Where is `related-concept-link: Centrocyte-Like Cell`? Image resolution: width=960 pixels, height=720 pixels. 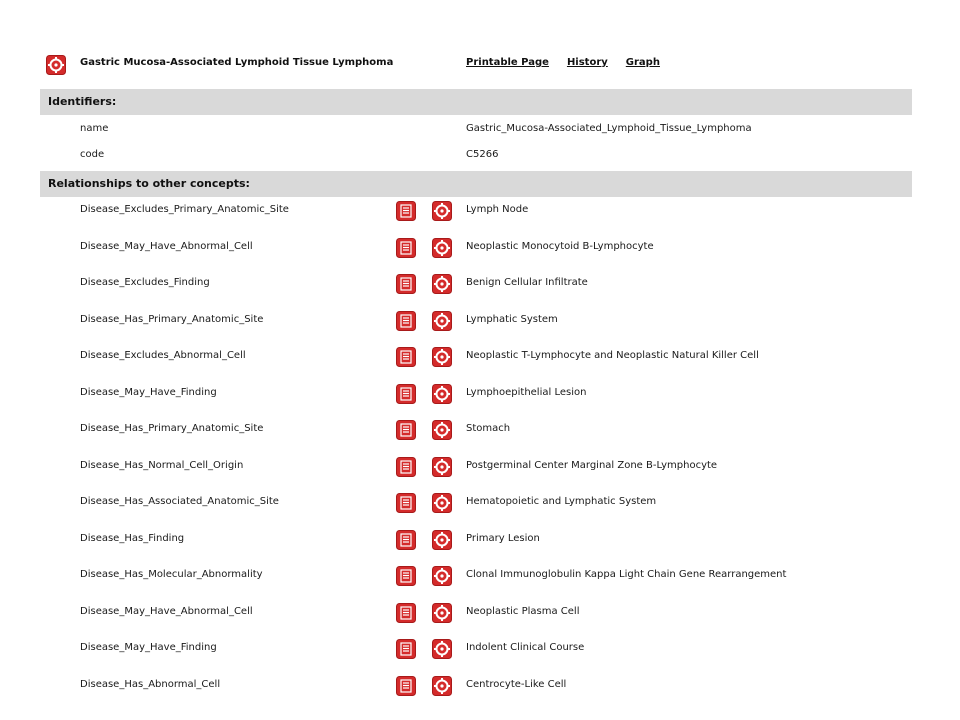
related-concept-link: Centrocyte-Like Cell is located at coordinates (516, 684).